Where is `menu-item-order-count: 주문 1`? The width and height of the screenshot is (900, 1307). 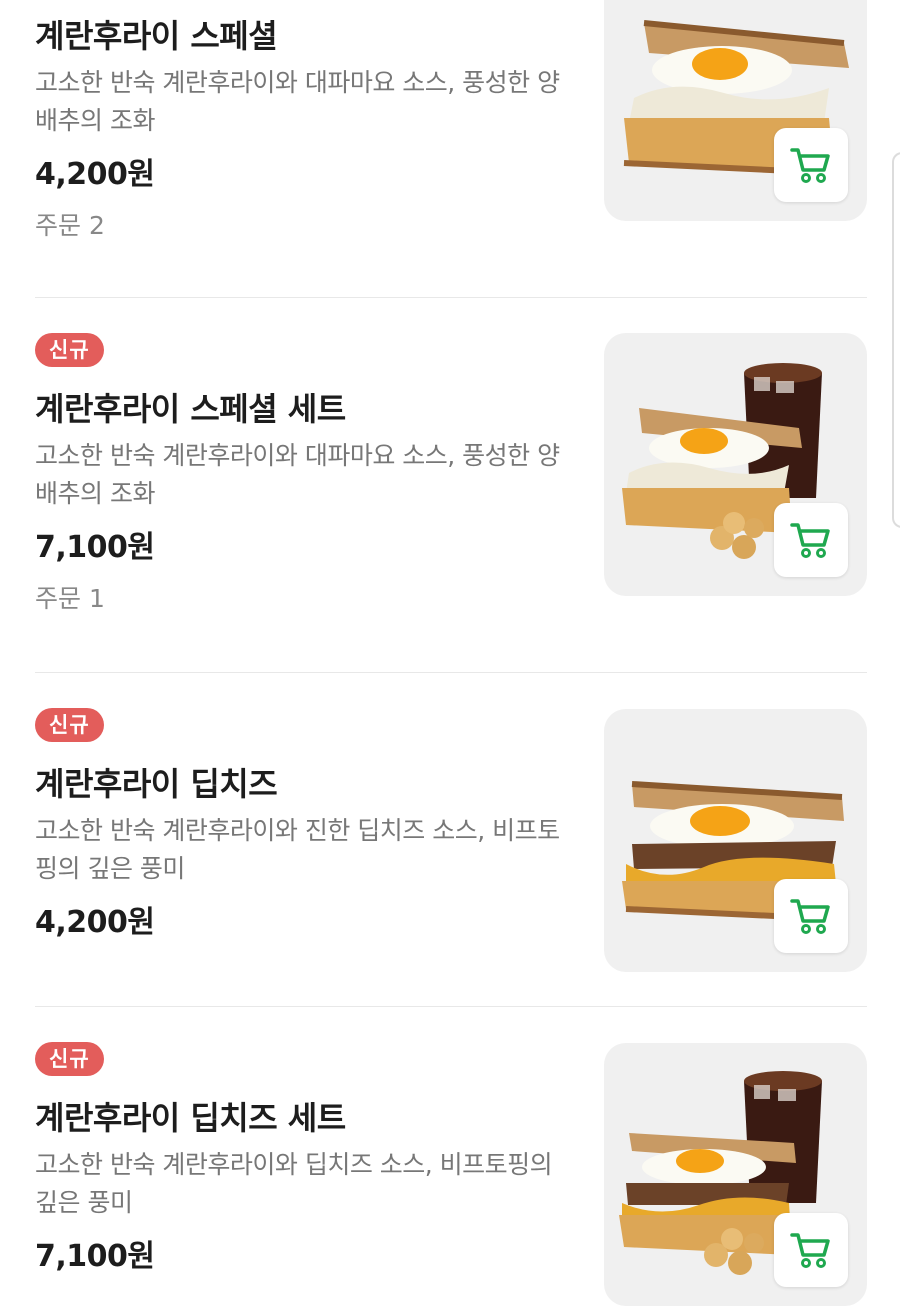 menu-item-order-count: 주문 1 is located at coordinates (70, 598).